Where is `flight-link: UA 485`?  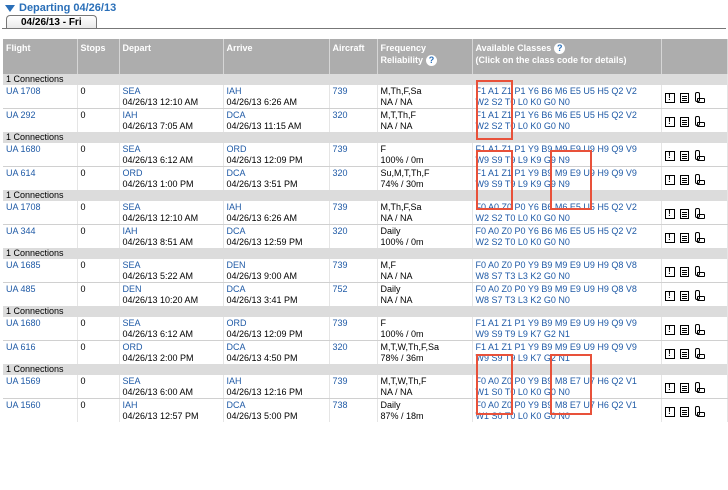
flight-link: UA 485 is located at coordinates (21, 289).